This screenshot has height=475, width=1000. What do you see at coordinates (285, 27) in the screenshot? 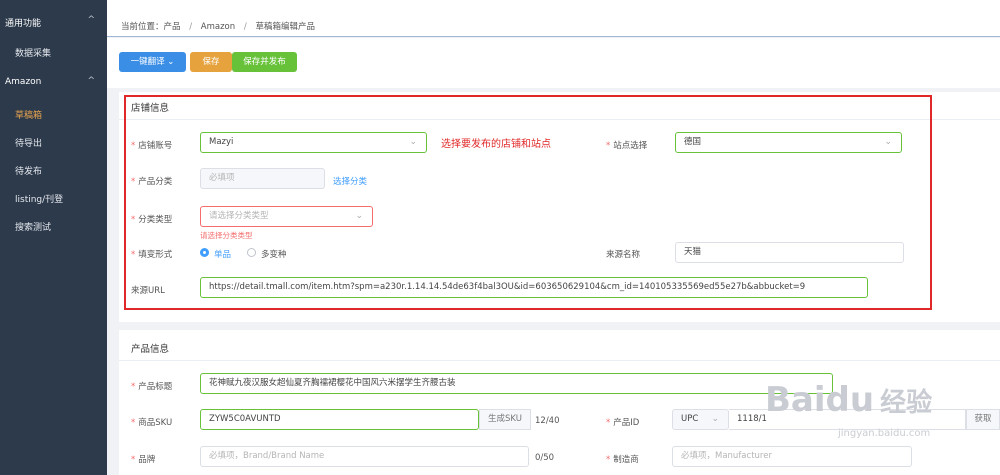
I see `breadcrumb-current: 草稿箱编辑产品` at bounding box center [285, 27].